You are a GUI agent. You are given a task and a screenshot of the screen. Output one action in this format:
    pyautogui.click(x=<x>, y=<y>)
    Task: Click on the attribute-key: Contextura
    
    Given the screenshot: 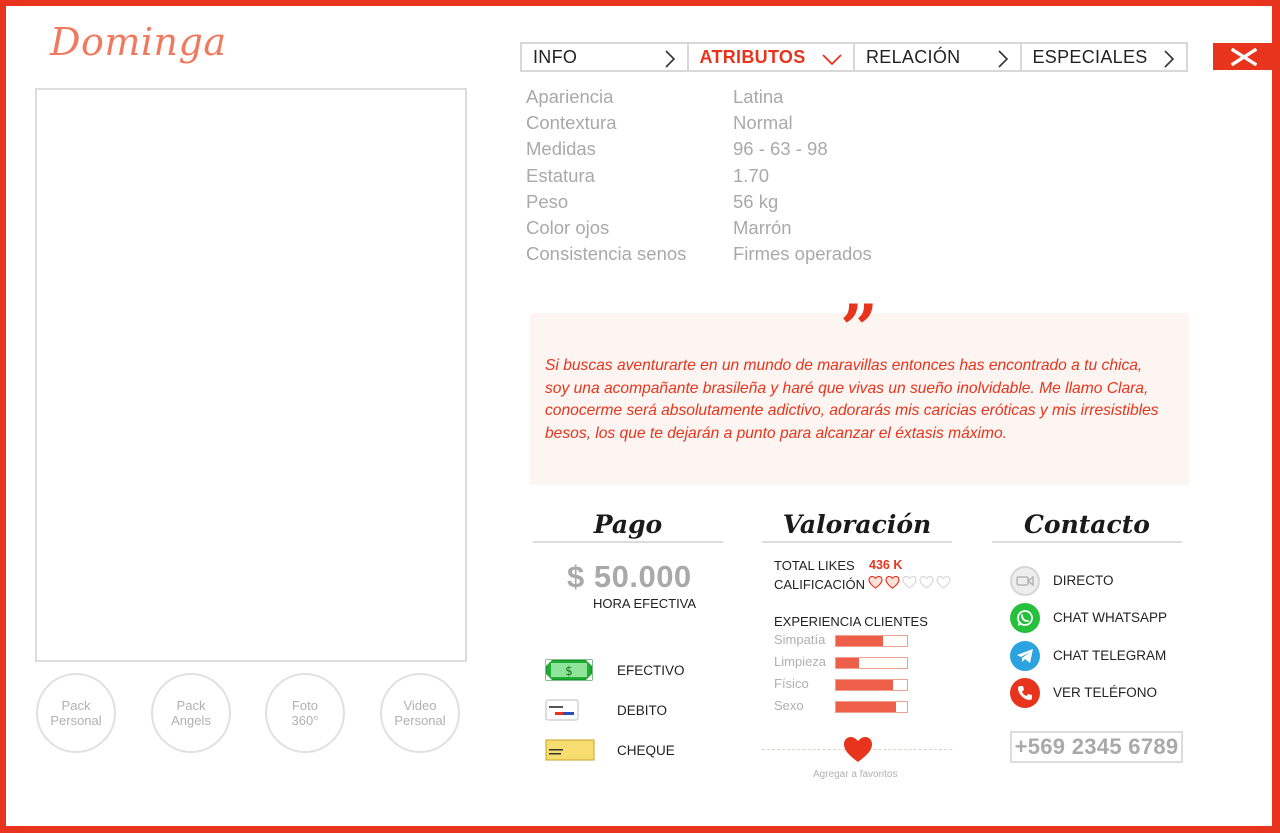 What is the action you would take?
    pyautogui.click(x=571, y=123)
    